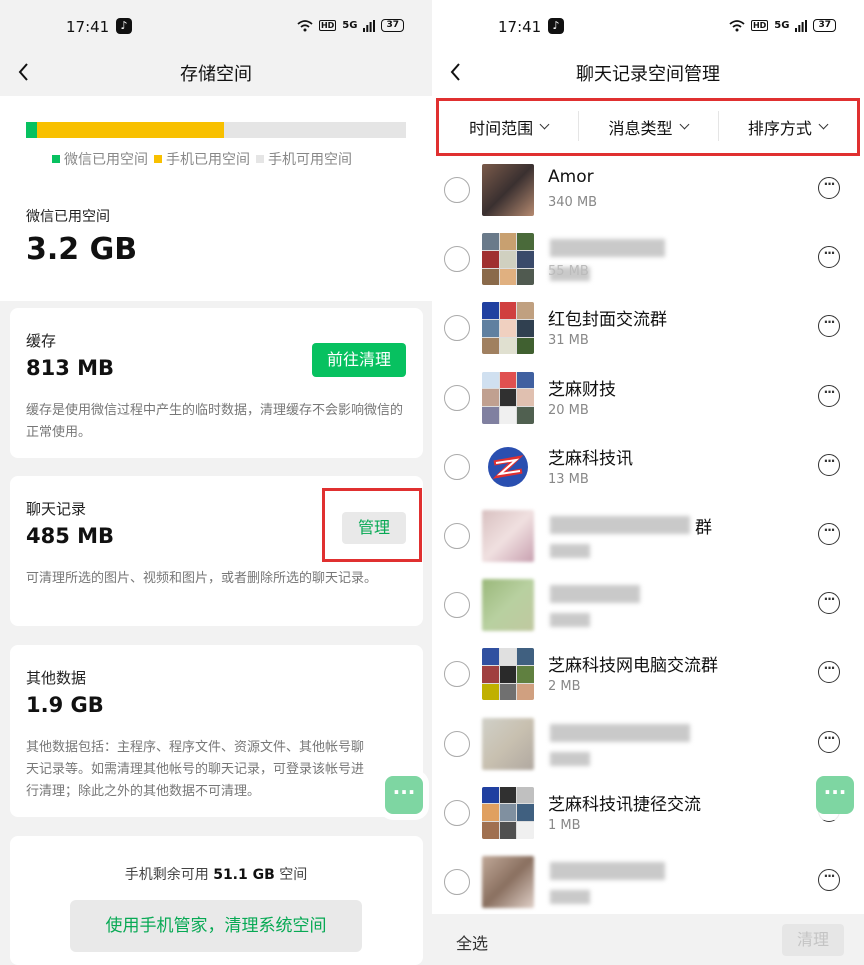 The height and width of the screenshot is (965, 864). I want to click on chat-size: 2 MB, so click(564, 687).